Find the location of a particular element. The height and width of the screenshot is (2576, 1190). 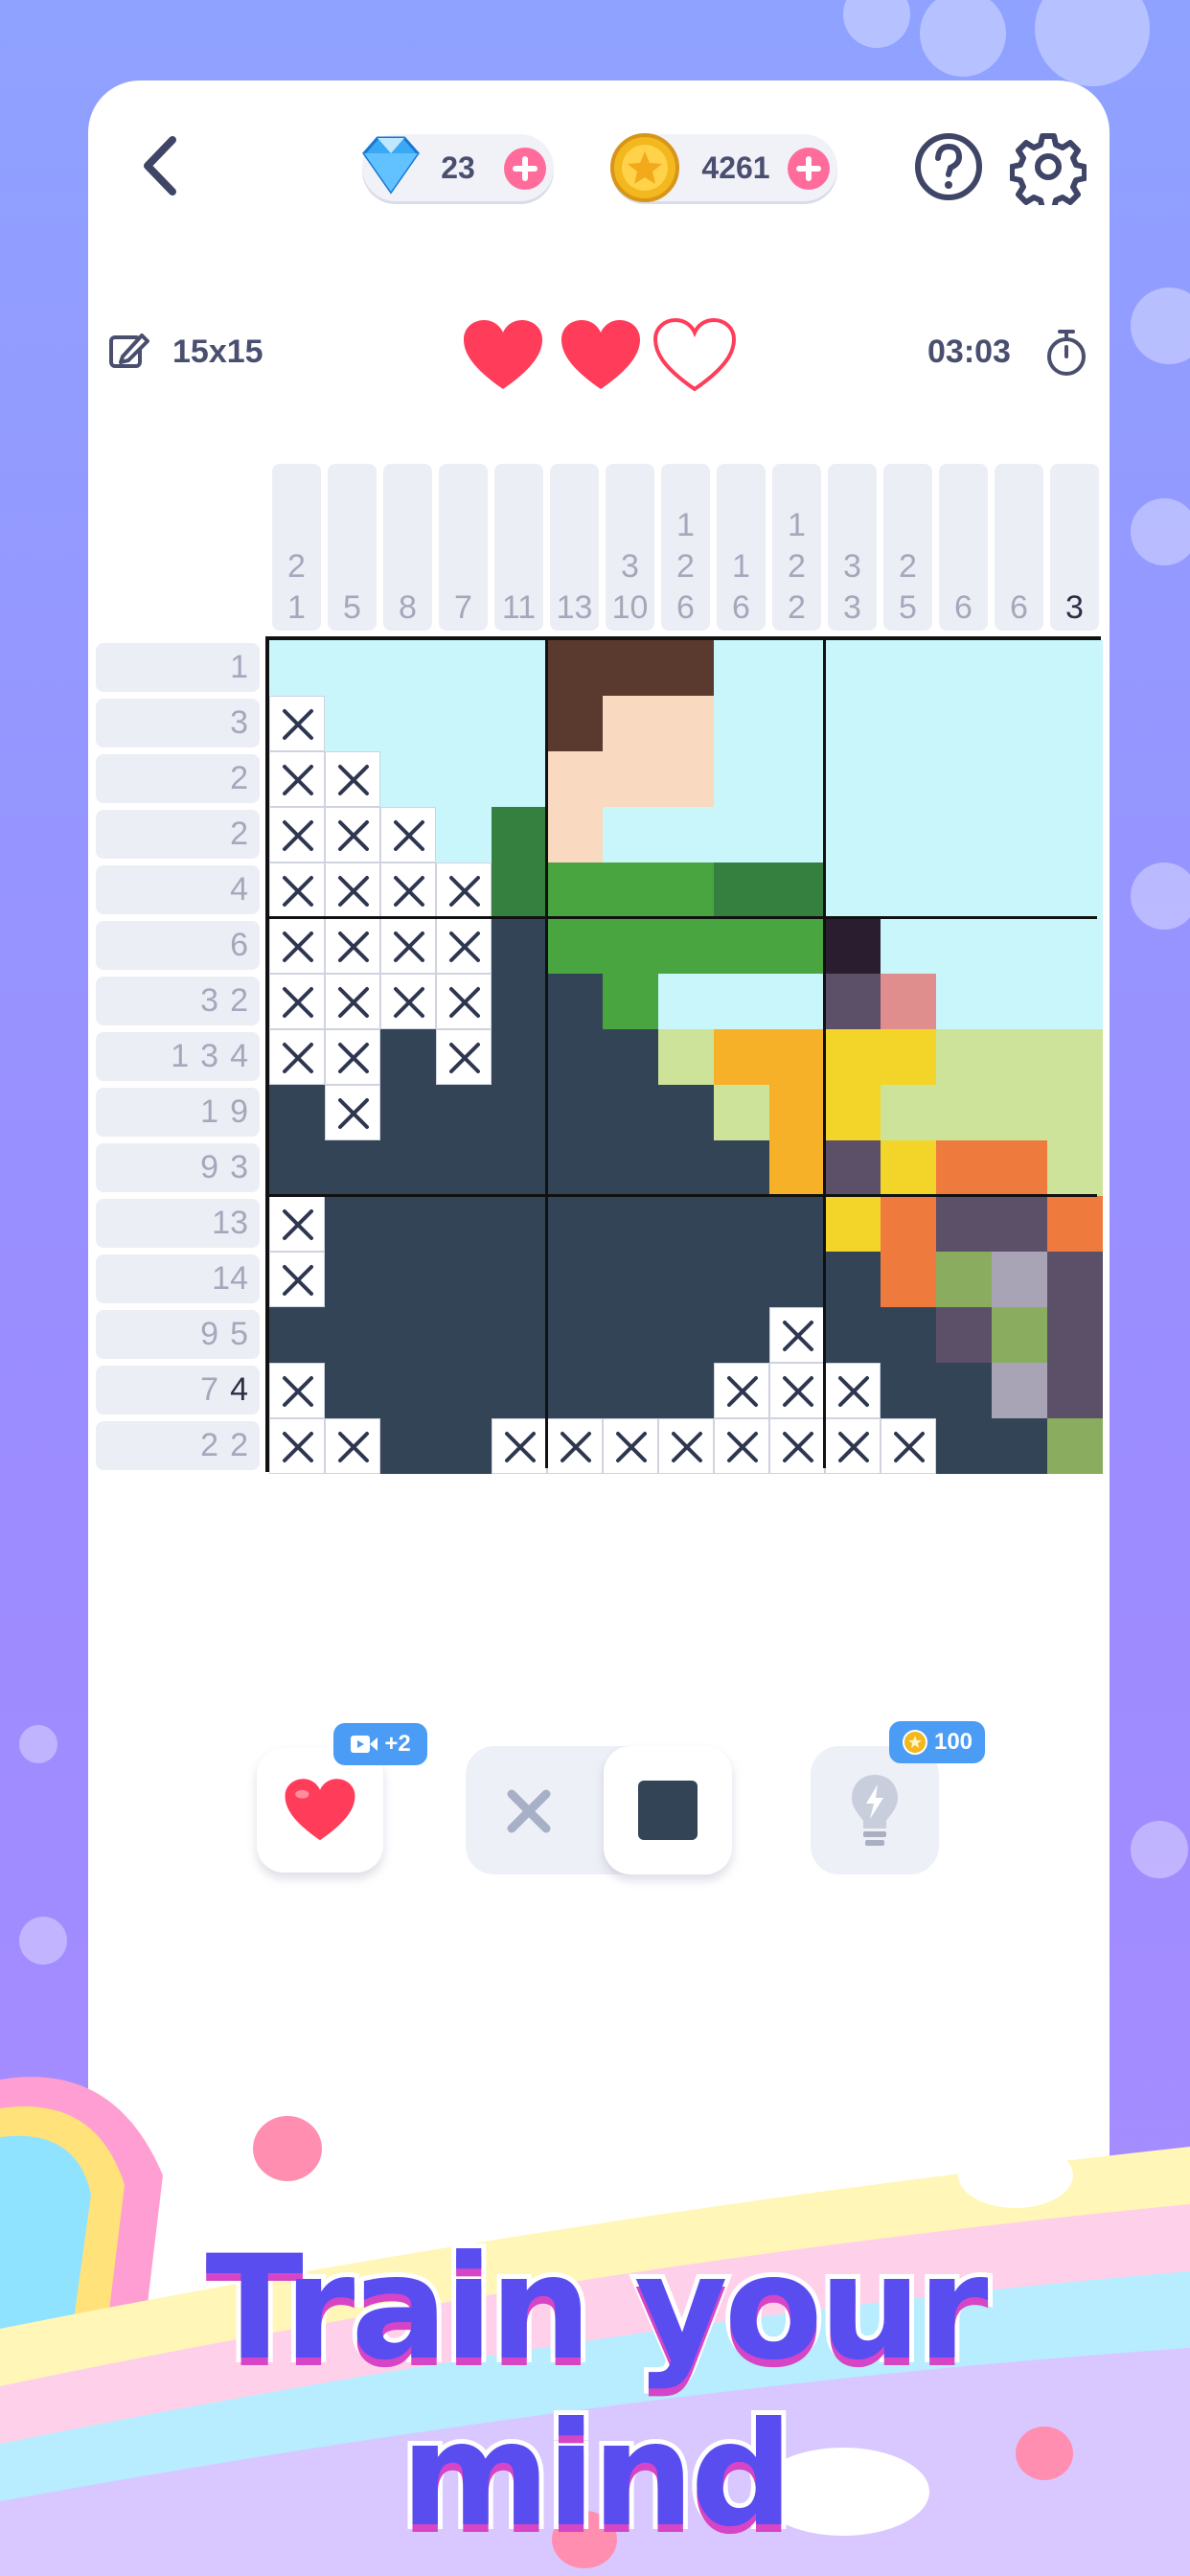

back-button is located at coordinates (164, 166).